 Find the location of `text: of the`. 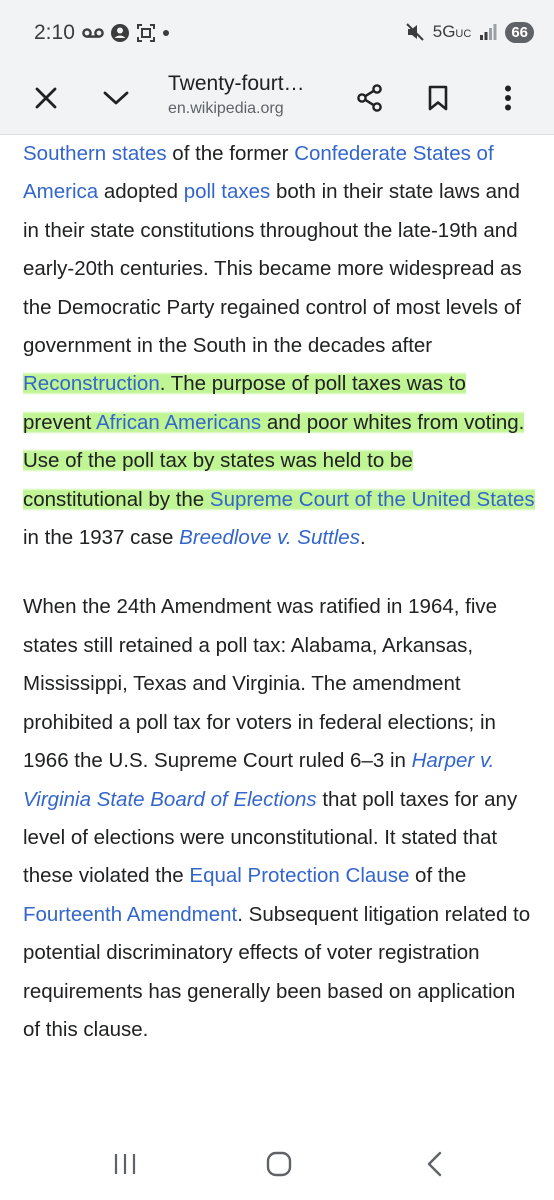

text: of the is located at coordinates (438, 876).